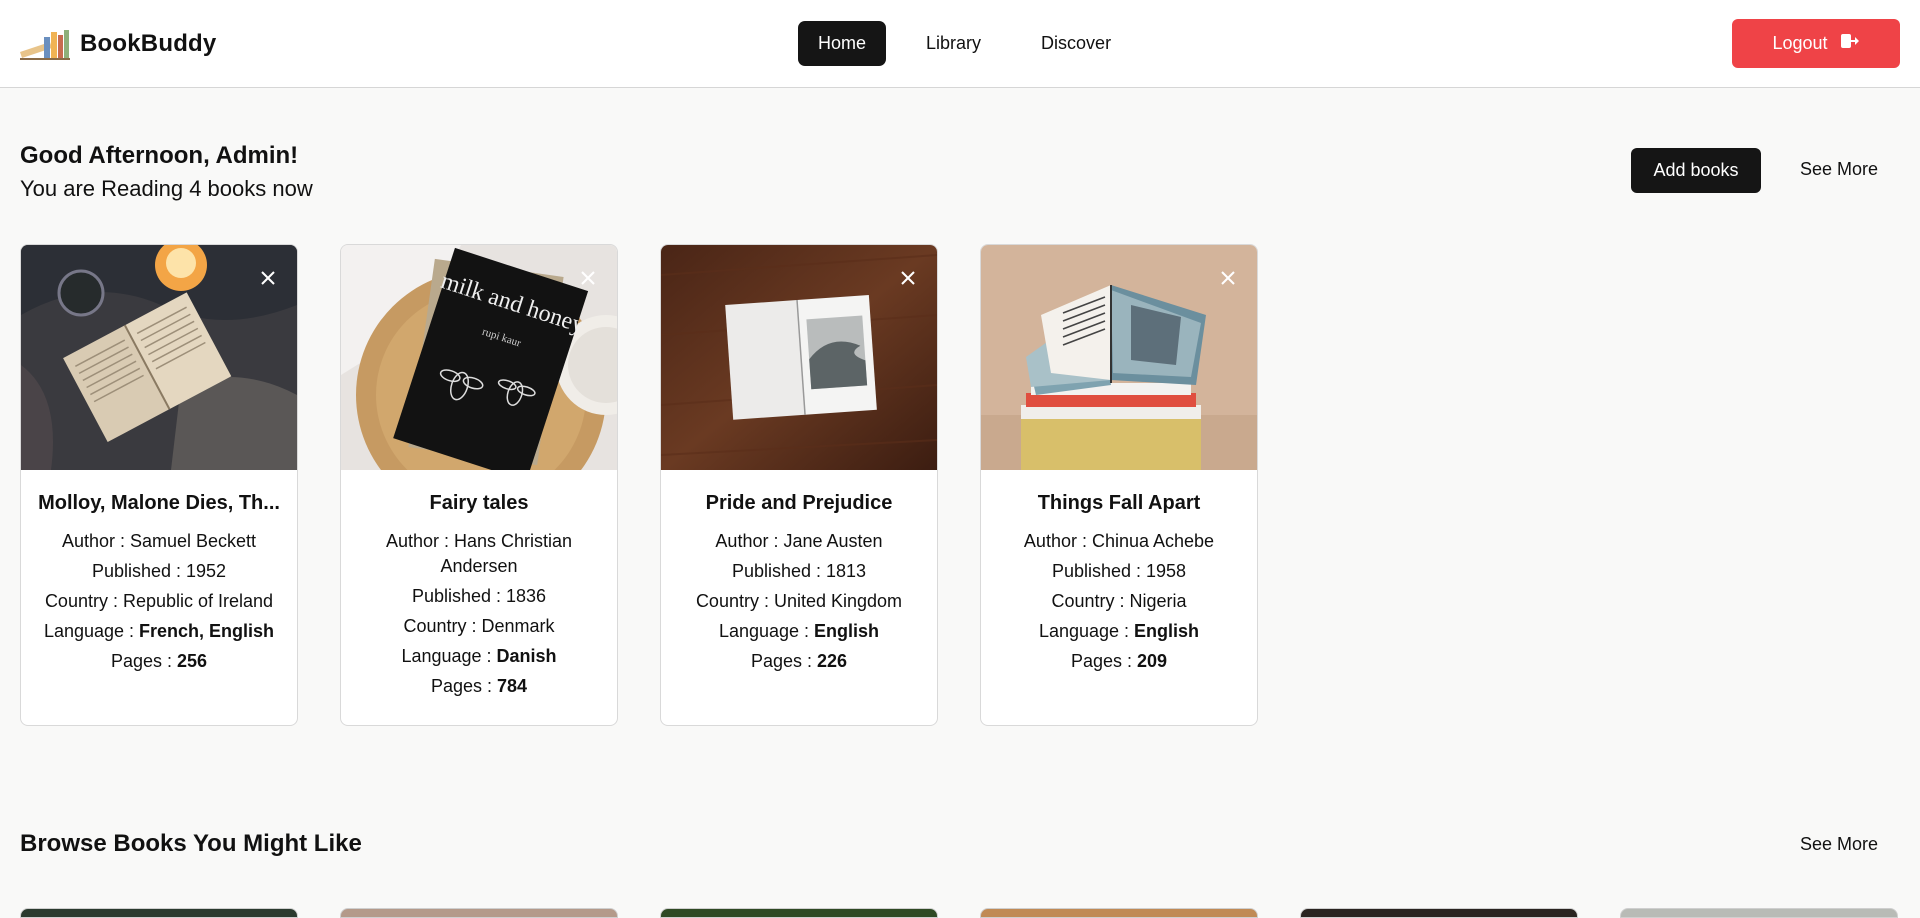 Image resolution: width=1920 pixels, height=918 pixels. I want to click on brand-name: BookBuddy, so click(148, 43).